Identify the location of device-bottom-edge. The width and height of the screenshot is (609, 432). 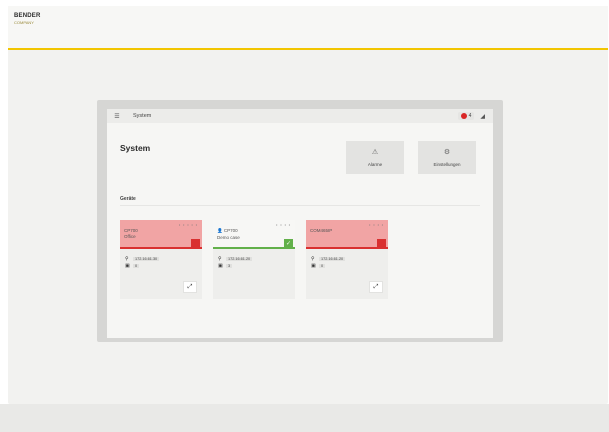
(304, 418).